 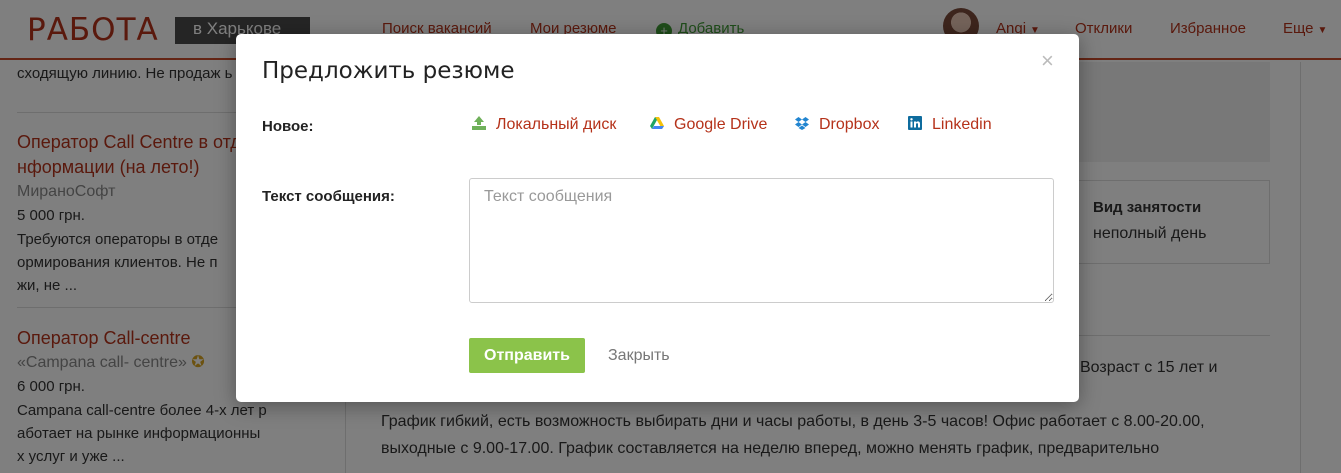 What do you see at coordinates (288, 126) in the screenshot?
I see `new-label: Новое:` at bounding box center [288, 126].